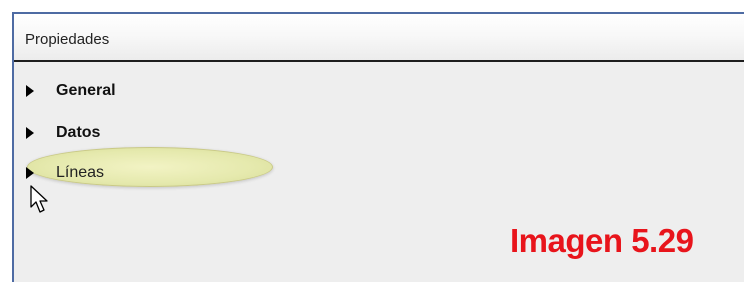  I want to click on section-label: Líneas, so click(80, 172).